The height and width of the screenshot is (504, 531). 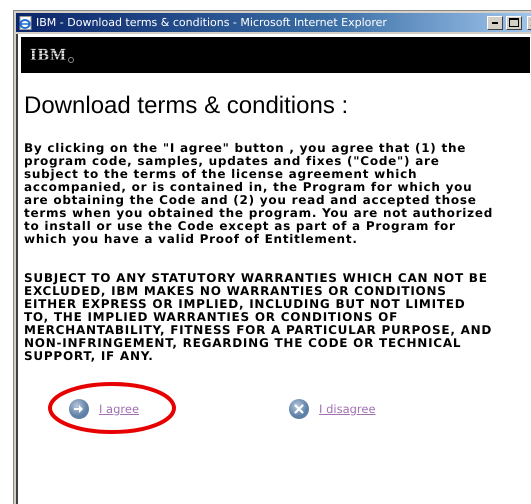 I want to click on minimize-button, so click(x=495, y=23).